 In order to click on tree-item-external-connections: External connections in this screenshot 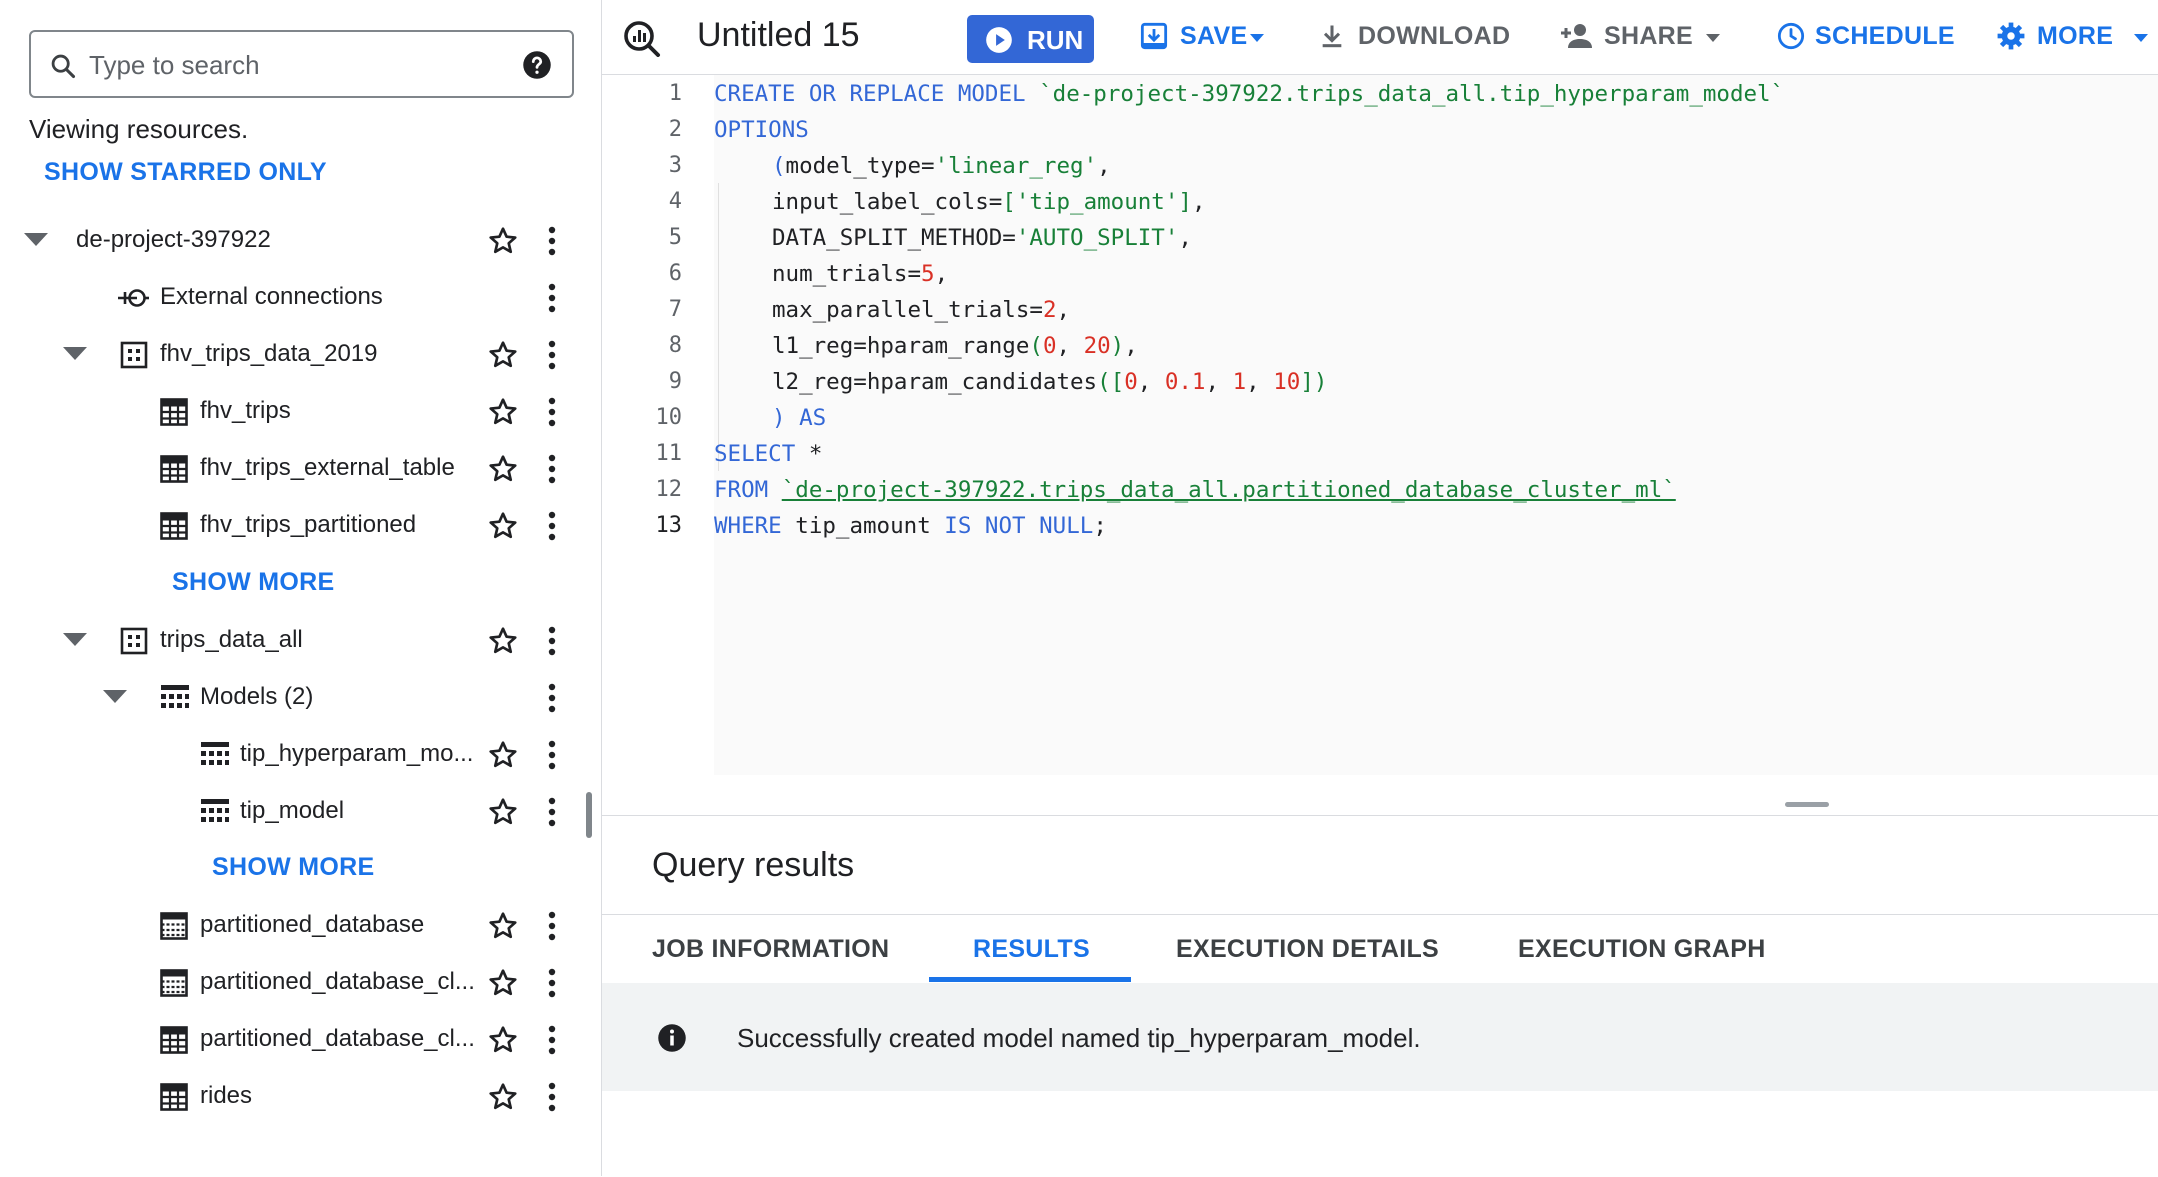, I will do `click(295, 298)`.